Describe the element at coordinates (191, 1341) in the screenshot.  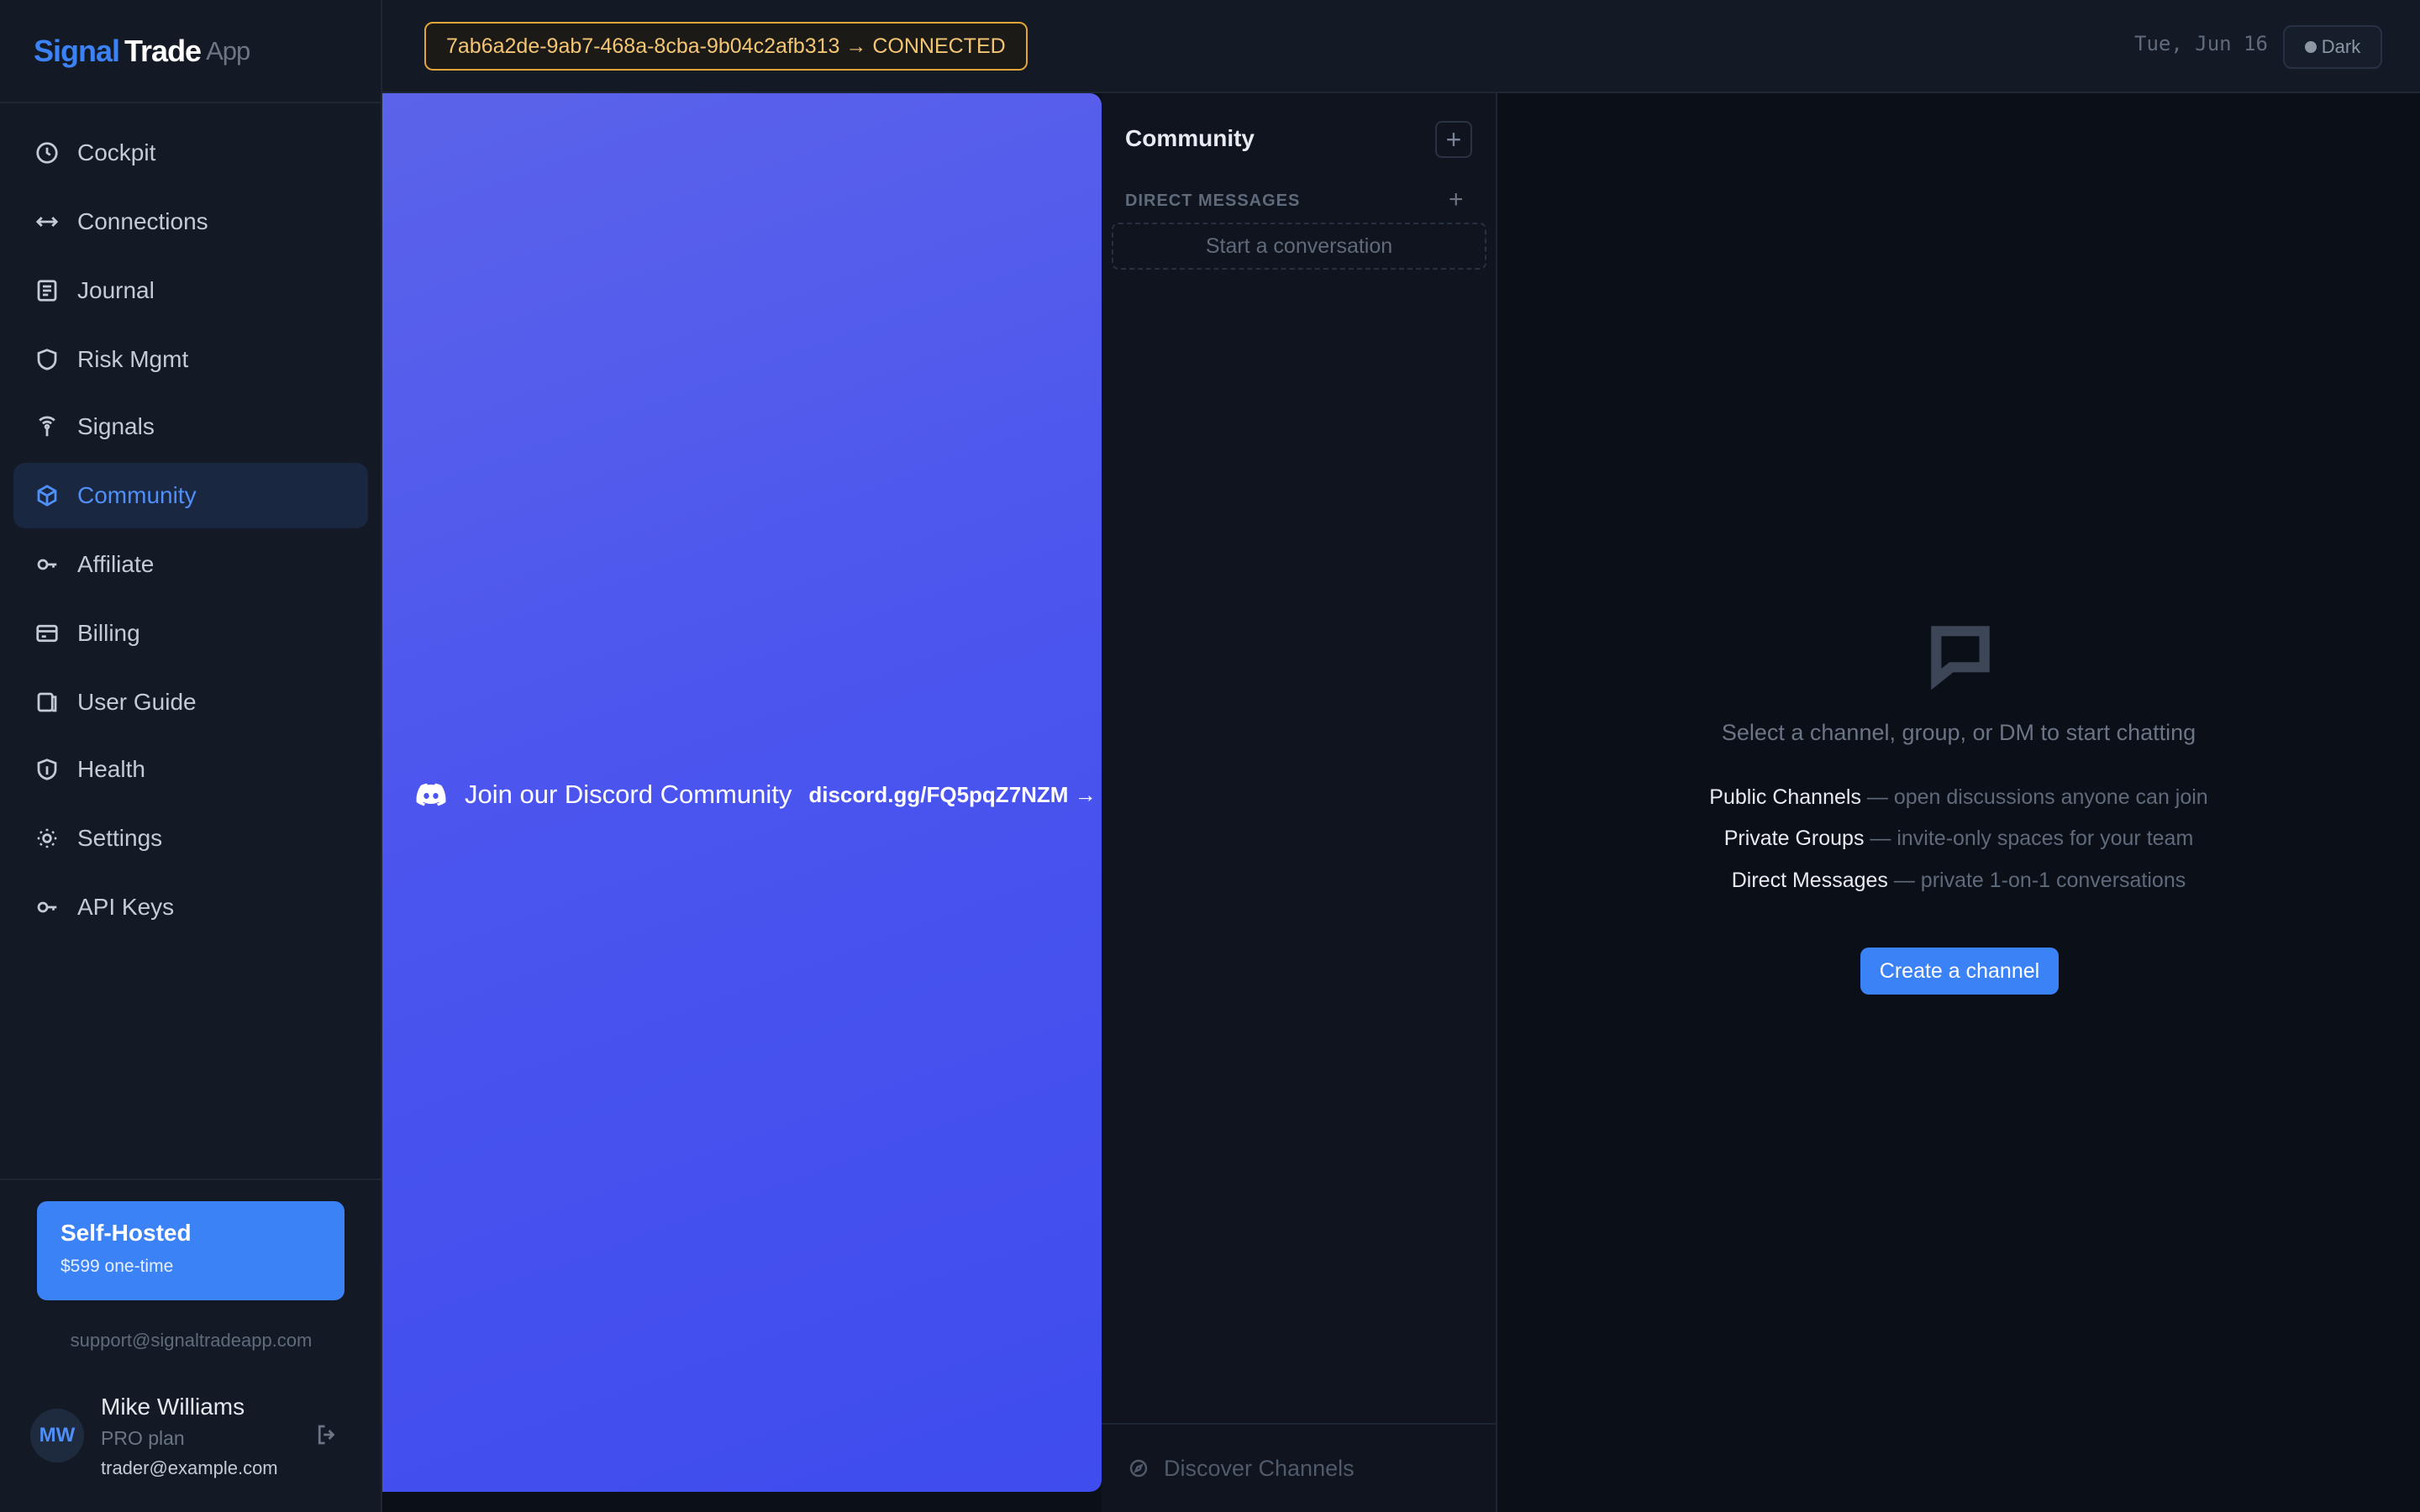
I see `support-email-link: support@signaltradeapp.com` at that location.